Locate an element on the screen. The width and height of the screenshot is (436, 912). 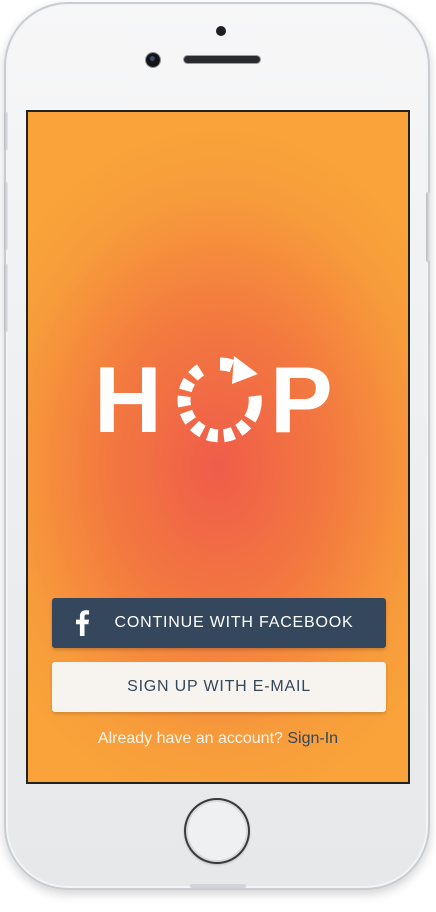
hop-logo: H P is located at coordinates (219, 399).